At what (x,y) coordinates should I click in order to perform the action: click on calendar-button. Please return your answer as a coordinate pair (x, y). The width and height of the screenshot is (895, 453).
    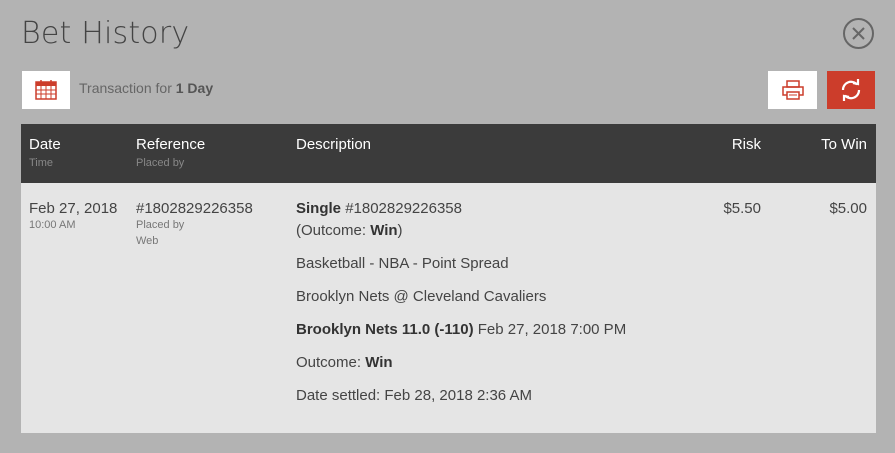
    Looking at the image, I should click on (46, 90).